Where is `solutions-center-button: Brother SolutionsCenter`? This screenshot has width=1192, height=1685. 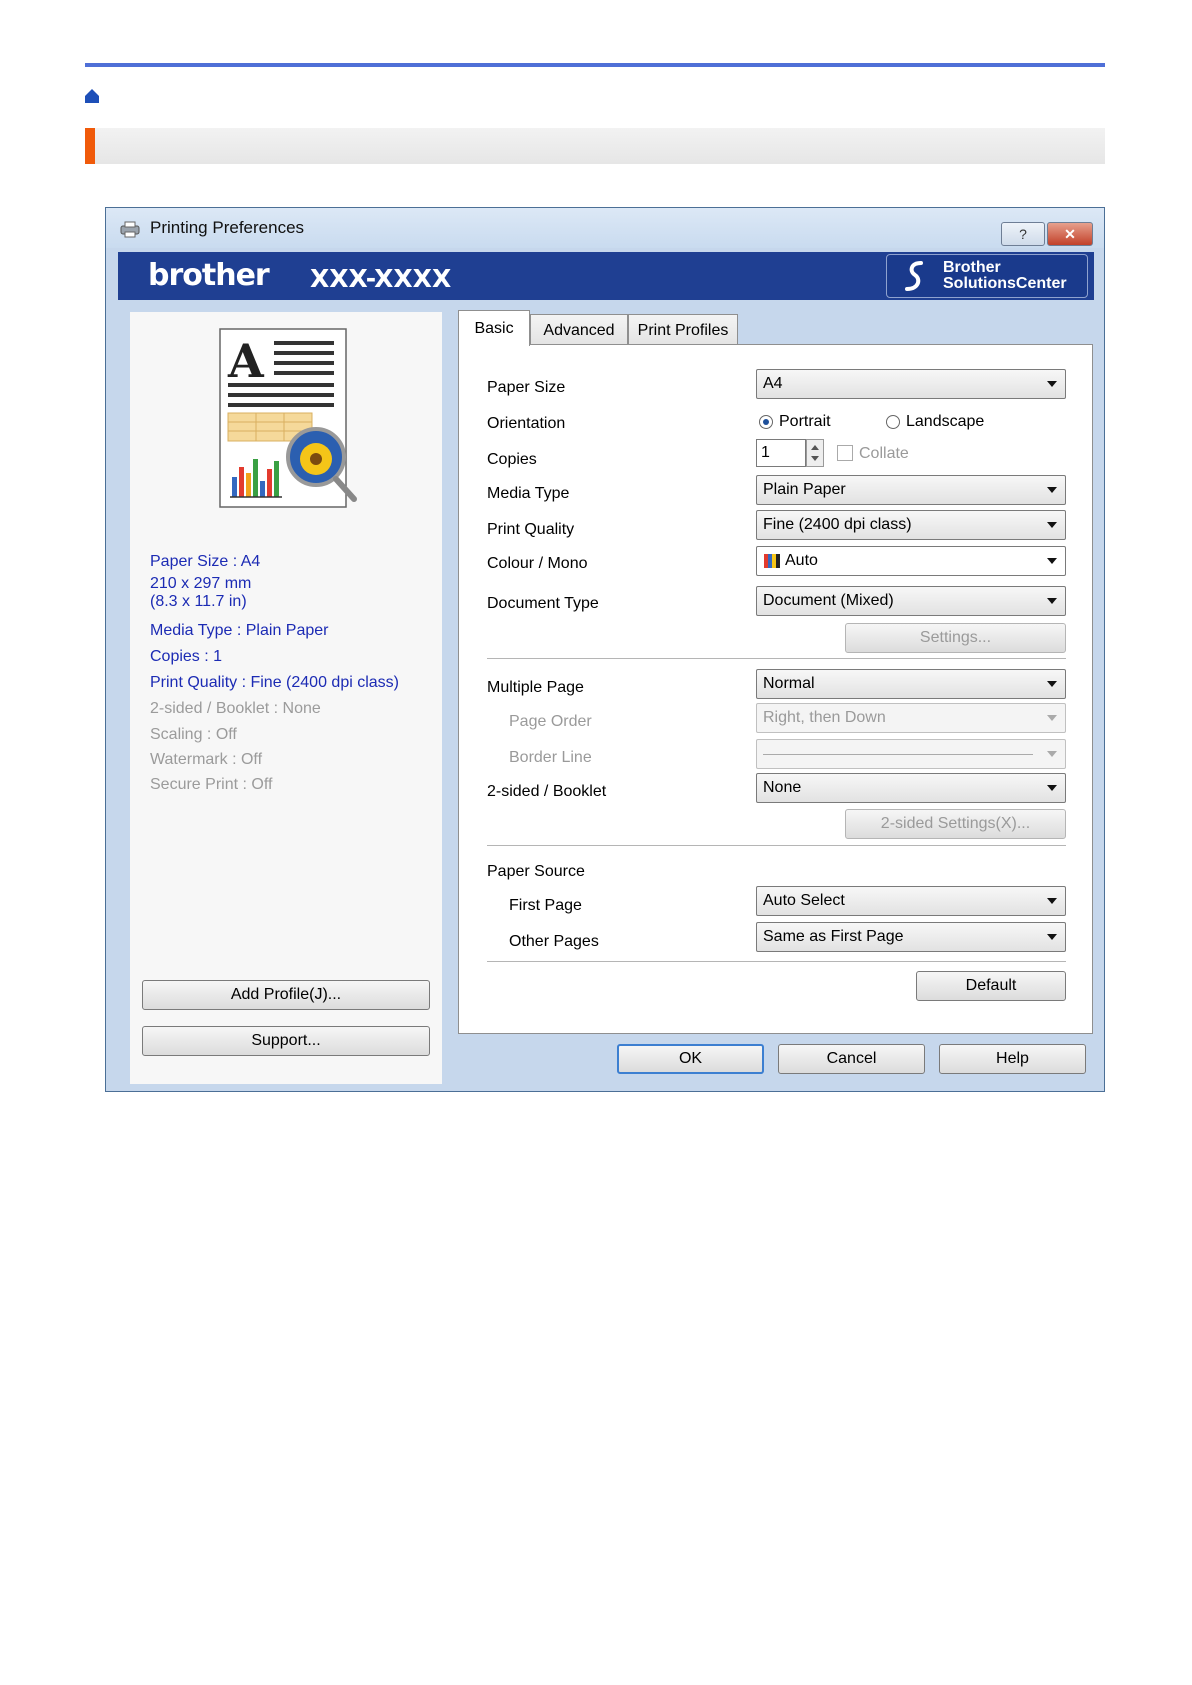 solutions-center-button: Brother SolutionsCenter is located at coordinates (987, 276).